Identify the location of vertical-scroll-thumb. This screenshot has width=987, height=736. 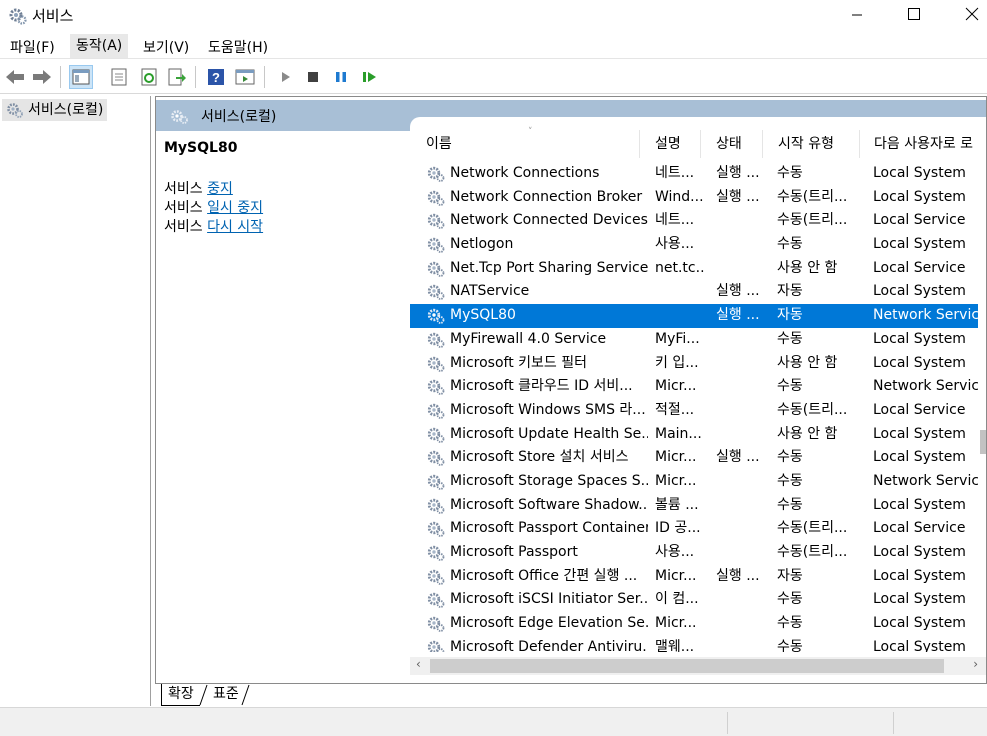
(983, 442).